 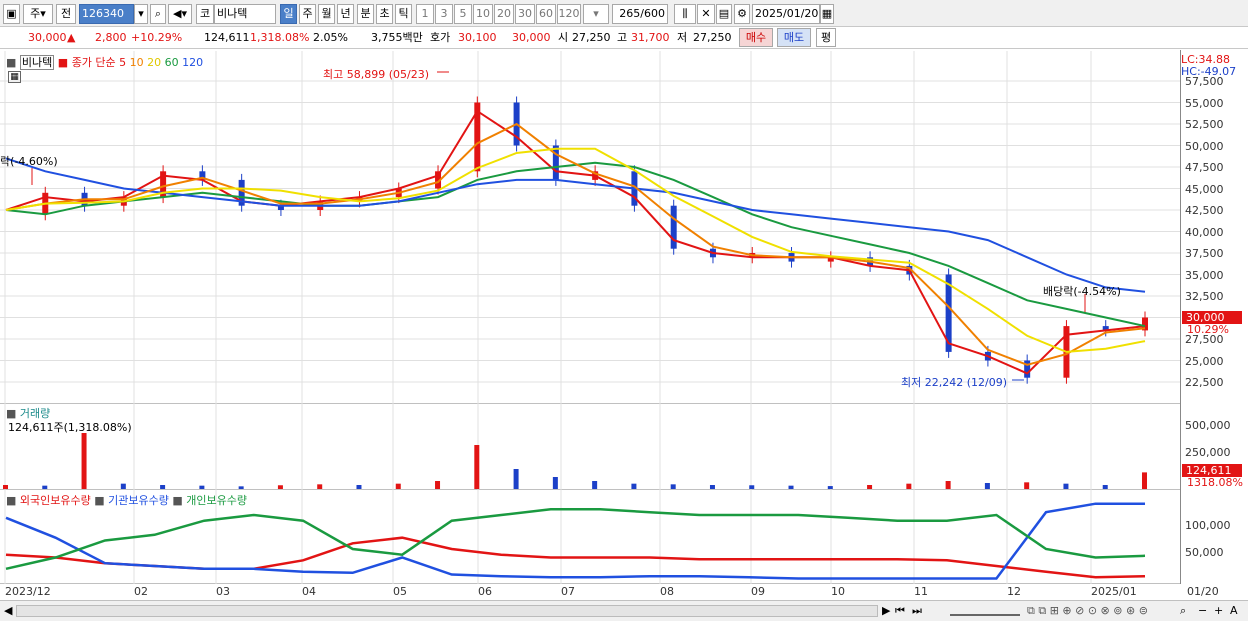 What do you see at coordinates (1204, 296) in the screenshot?
I see `price-tick-label: 32,500` at bounding box center [1204, 296].